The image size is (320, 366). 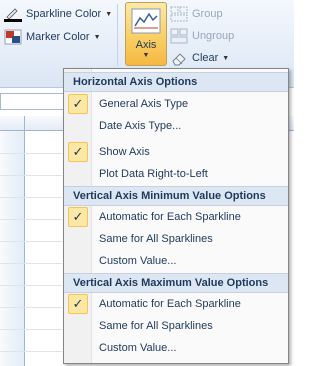 What do you see at coordinates (179, 14) in the screenshot?
I see `group-icon` at bounding box center [179, 14].